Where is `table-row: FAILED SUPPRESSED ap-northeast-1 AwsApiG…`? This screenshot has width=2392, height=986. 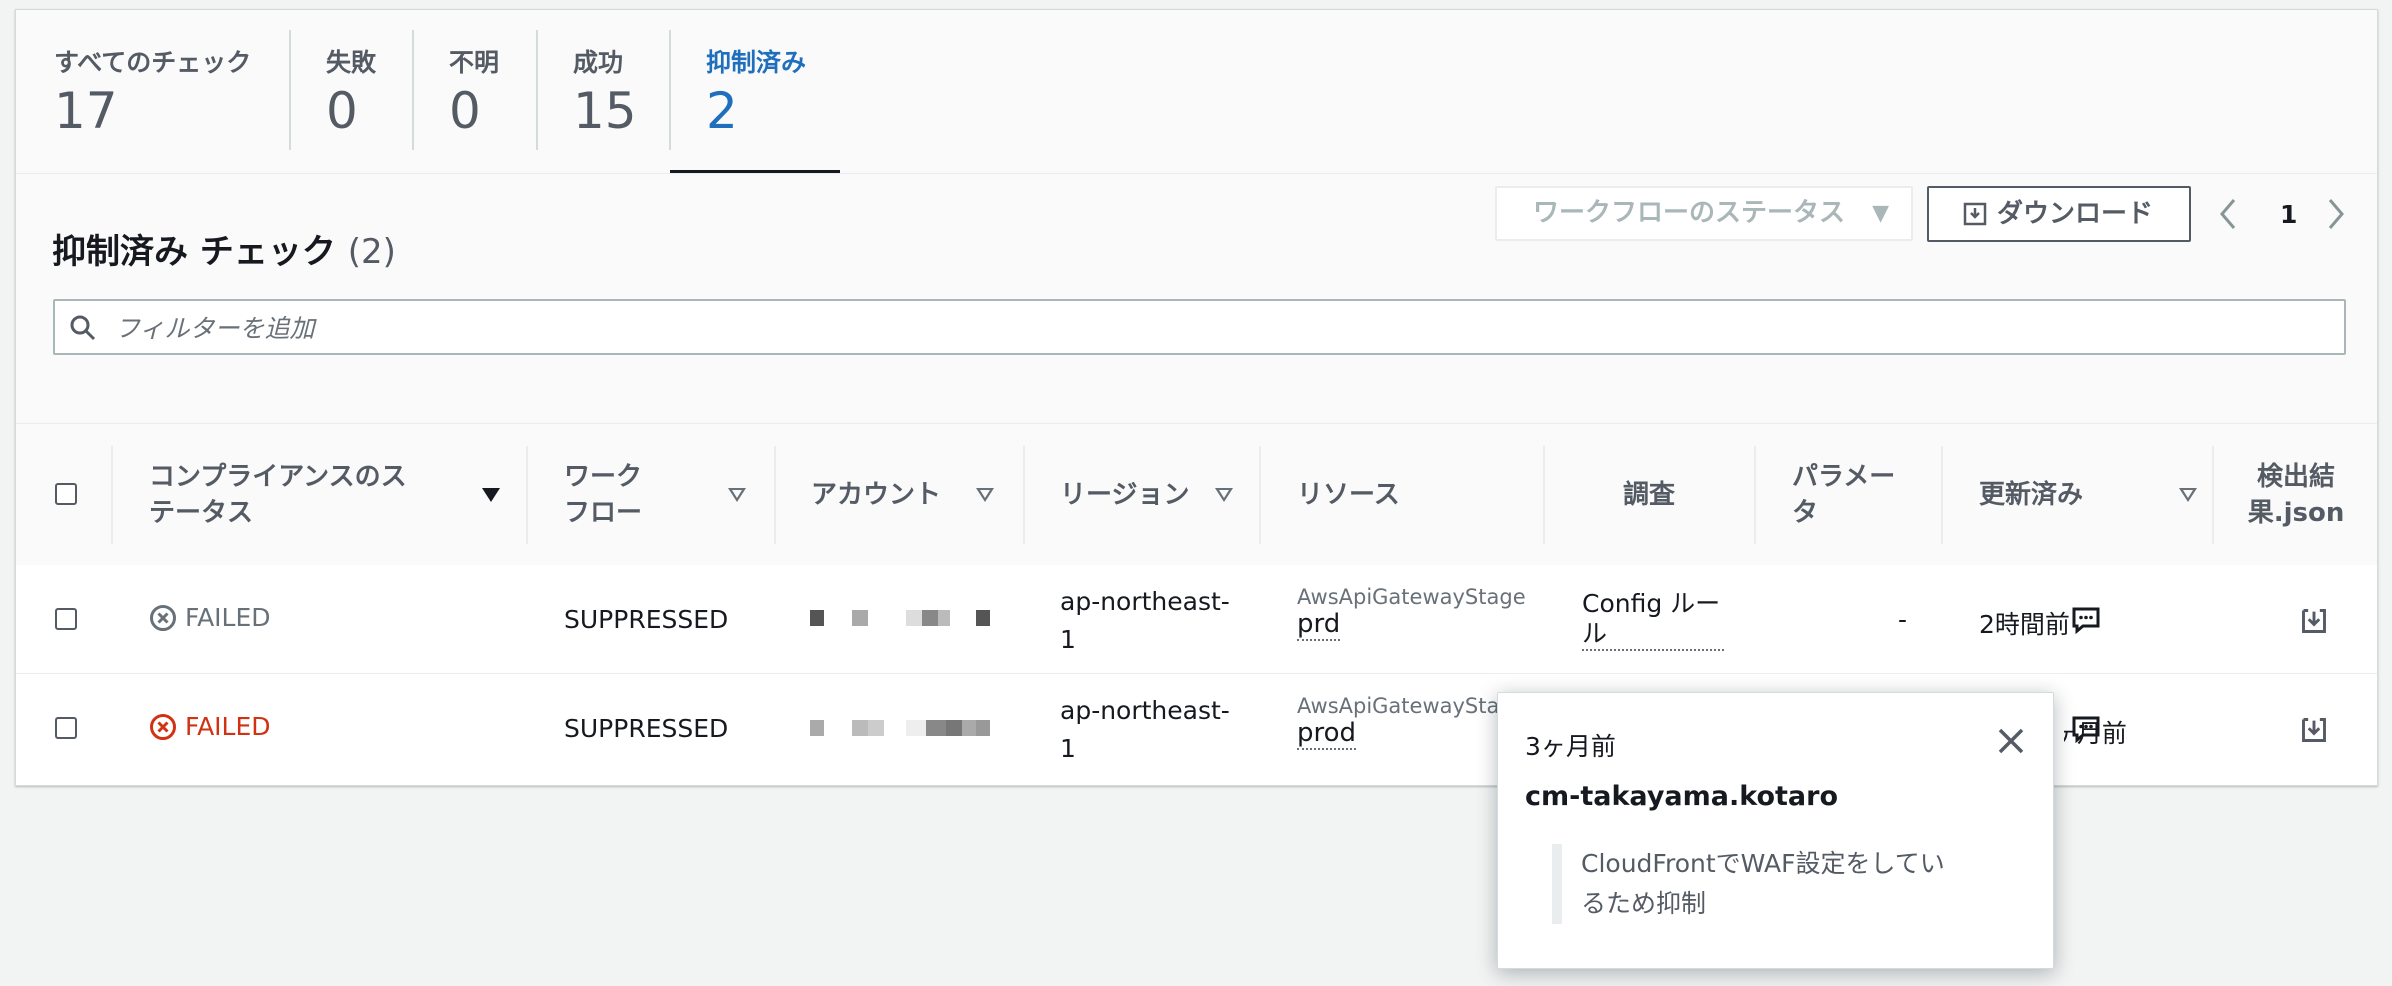
table-row: FAILED SUPPRESSED ap-northeast-1 AwsApiG… is located at coordinates (1196, 619).